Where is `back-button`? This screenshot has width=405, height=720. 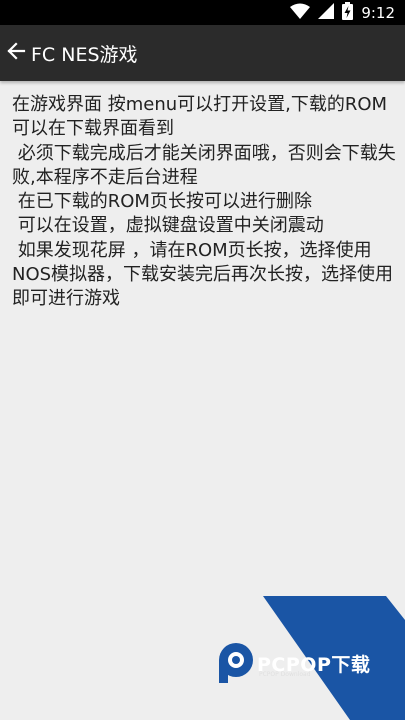
back-button is located at coordinates (16, 53).